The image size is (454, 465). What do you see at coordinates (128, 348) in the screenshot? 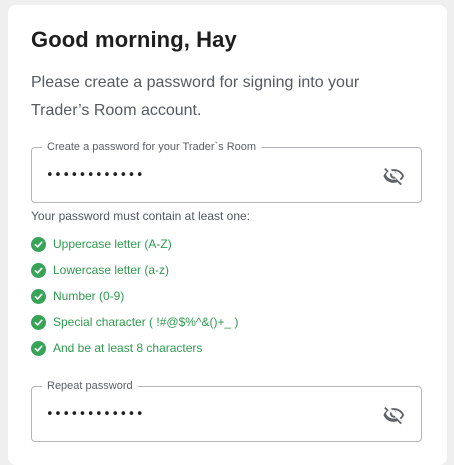
I see `requirement-label: And be at least 8 characters` at bounding box center [128, 348].